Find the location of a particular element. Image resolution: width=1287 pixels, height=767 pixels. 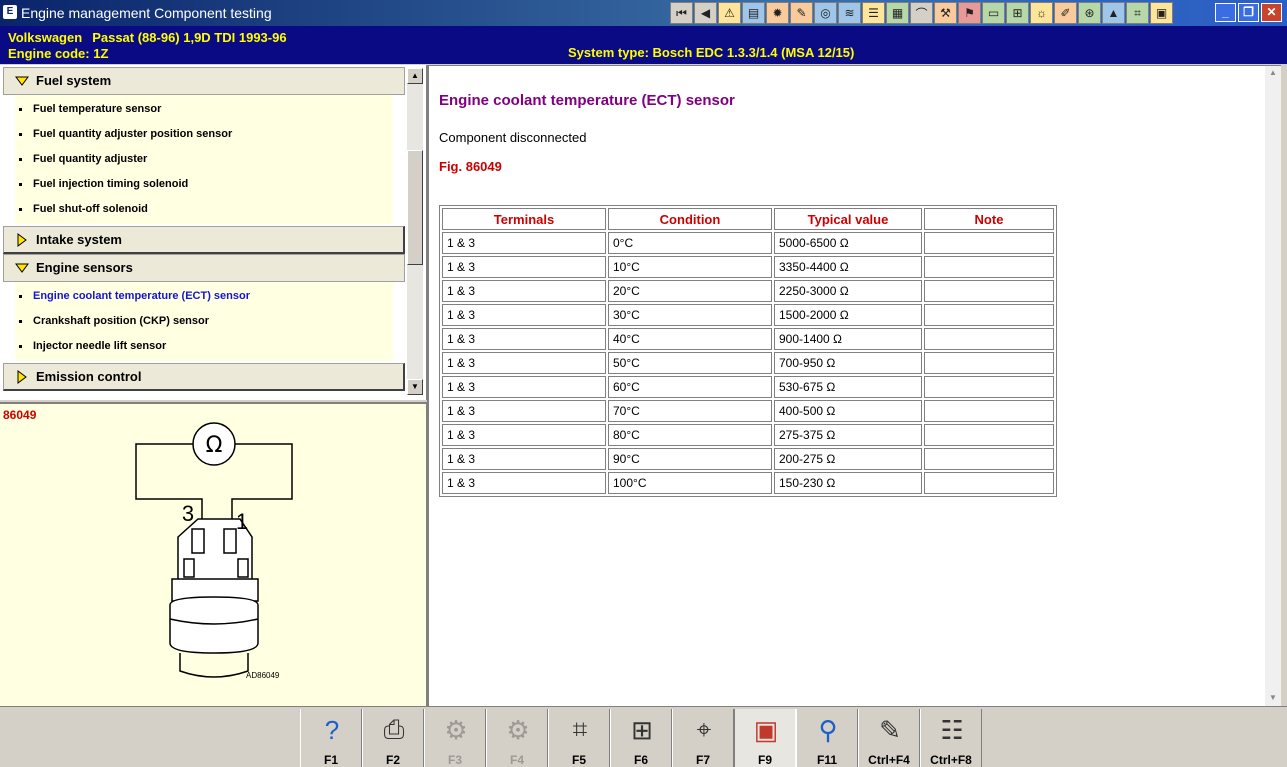

nav-item: Fuel temperature sensor is located at coordinates (204, 109).